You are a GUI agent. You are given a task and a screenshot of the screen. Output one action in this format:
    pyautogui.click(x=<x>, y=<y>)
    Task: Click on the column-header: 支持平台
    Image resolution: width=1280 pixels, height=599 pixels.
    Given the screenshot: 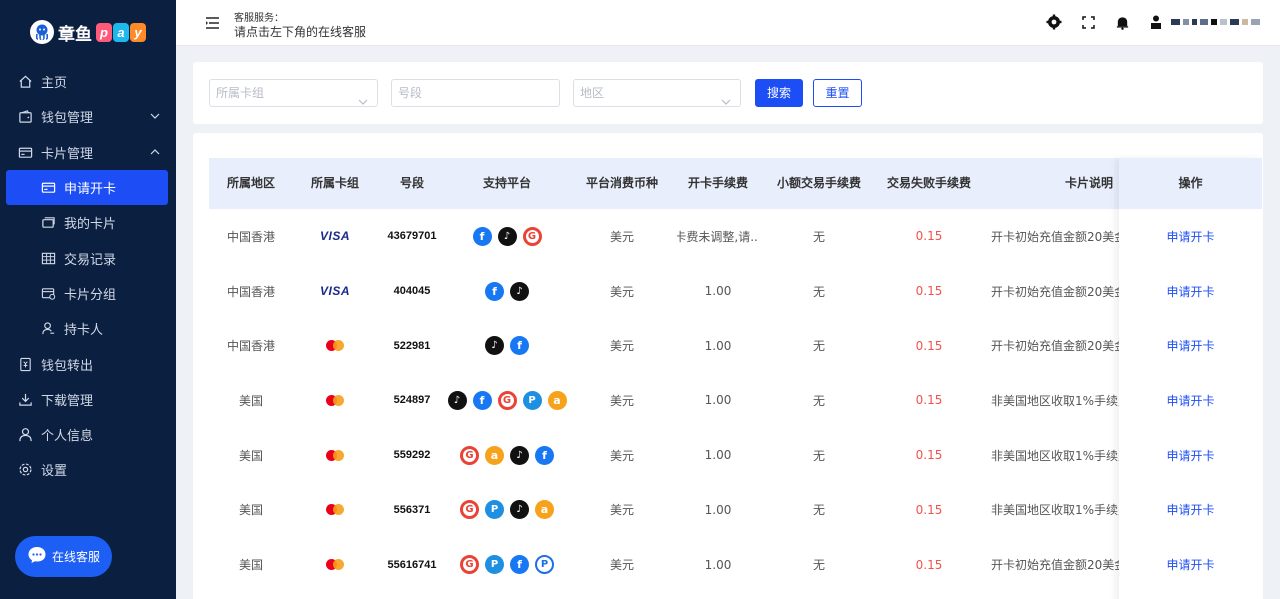 What is the action you would take?
    pyautogui.click(x=506, y=183)
    